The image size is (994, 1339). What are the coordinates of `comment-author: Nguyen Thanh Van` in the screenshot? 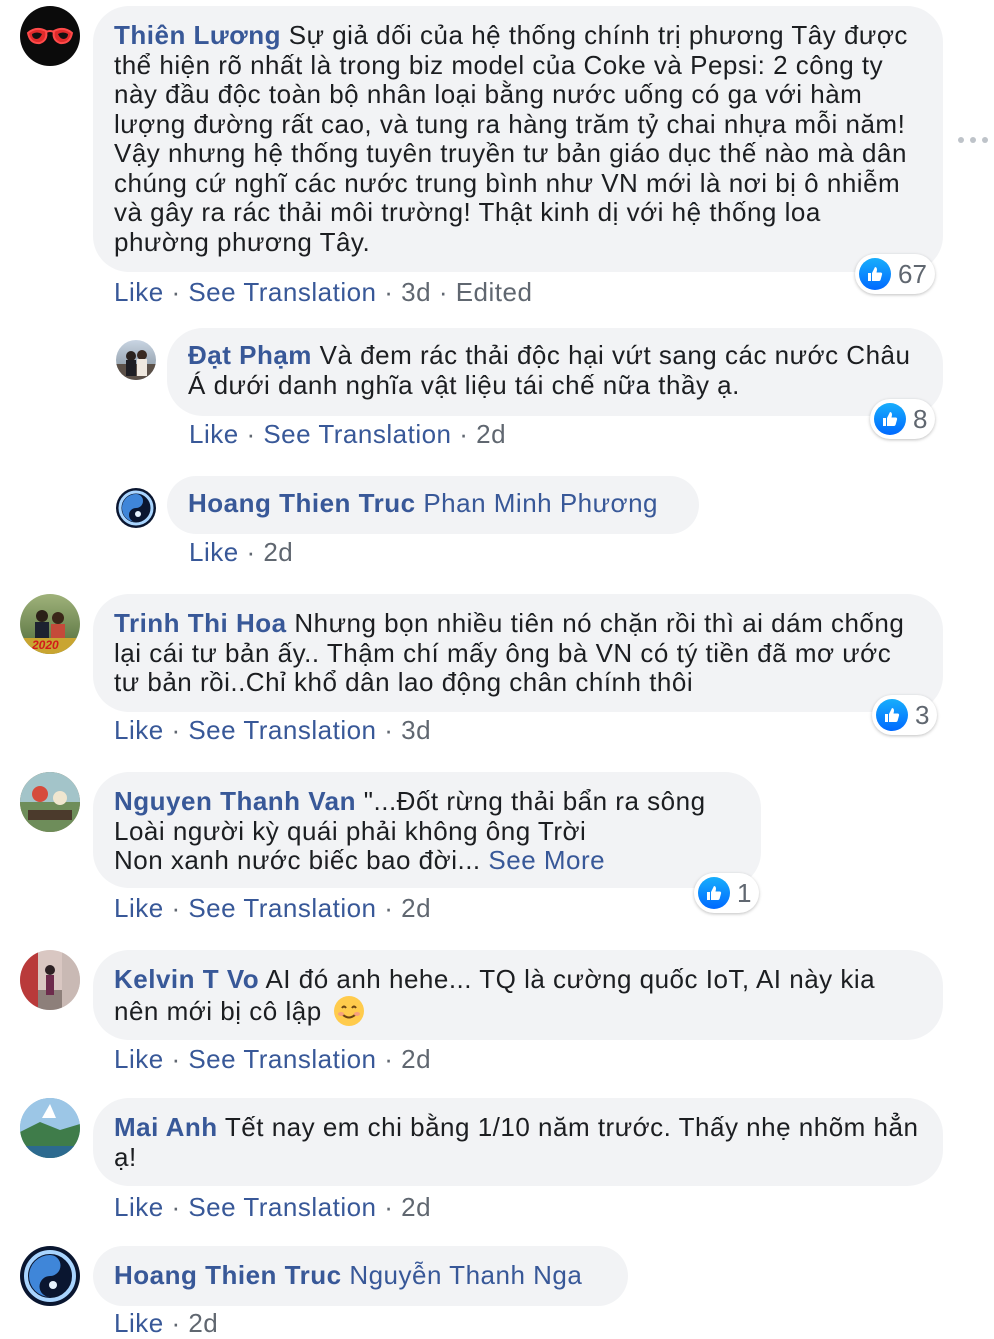 It's located at (235, 801).